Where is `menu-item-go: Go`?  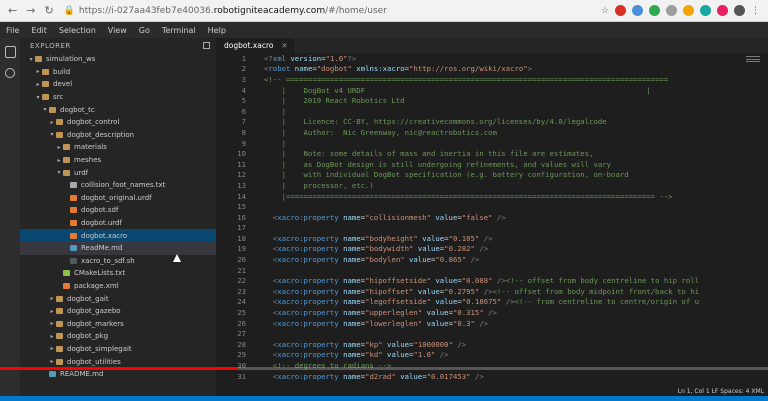
menu-item-go: Go is located at coordinates (144, 30).